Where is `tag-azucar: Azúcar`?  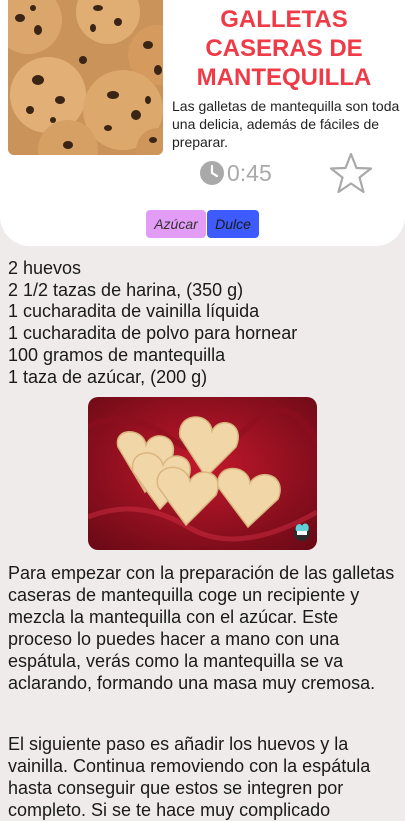 tag-azucar: Azúcar is located at coordinates (176, 224).